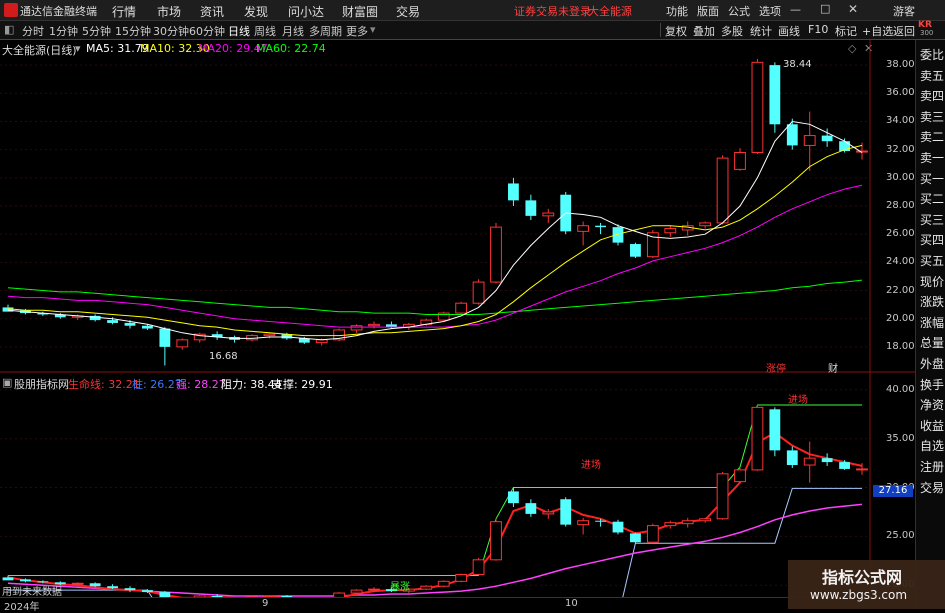 The width and height of the screenshot is (945, 613). What do you see at coordinates (552, 11) in the screenshot?
I see `login-notice: 证券交易未登录` at bounding box center [552, 11].